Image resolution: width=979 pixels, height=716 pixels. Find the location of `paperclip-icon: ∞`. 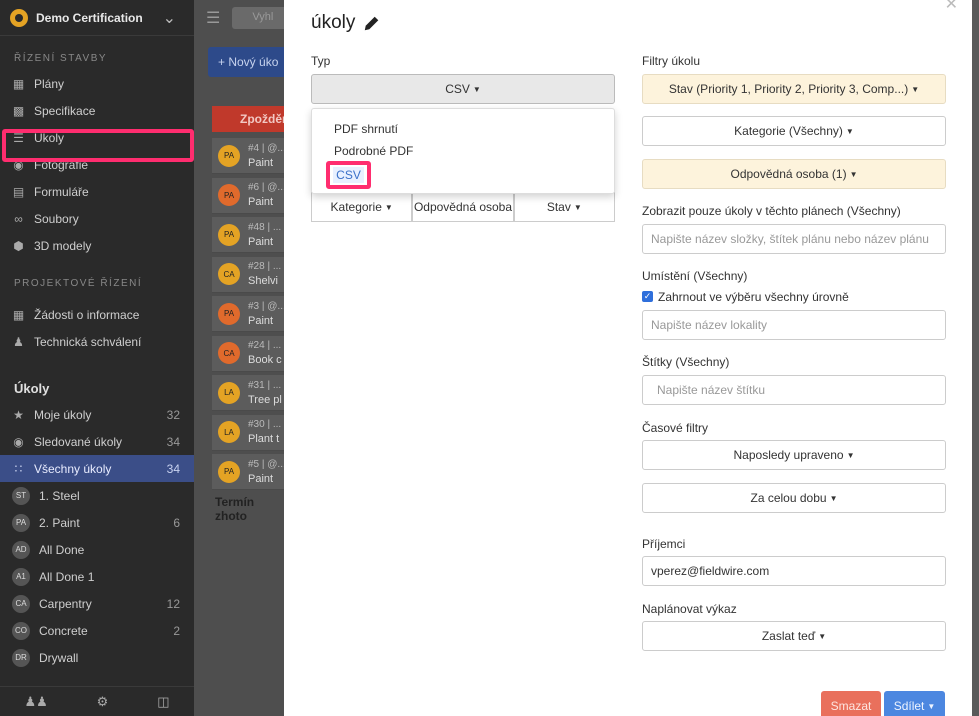

paperclip-icon: ∞ is located at coordinates (18, 218).